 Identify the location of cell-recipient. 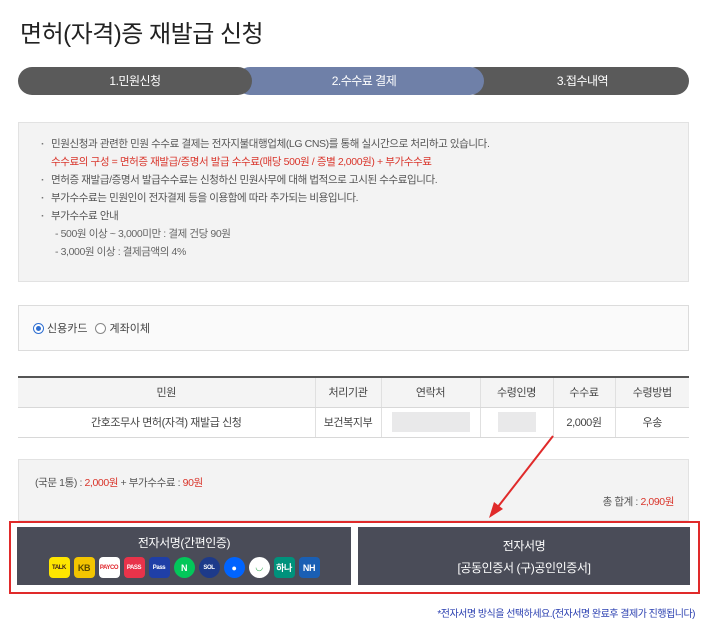
(516, 422).